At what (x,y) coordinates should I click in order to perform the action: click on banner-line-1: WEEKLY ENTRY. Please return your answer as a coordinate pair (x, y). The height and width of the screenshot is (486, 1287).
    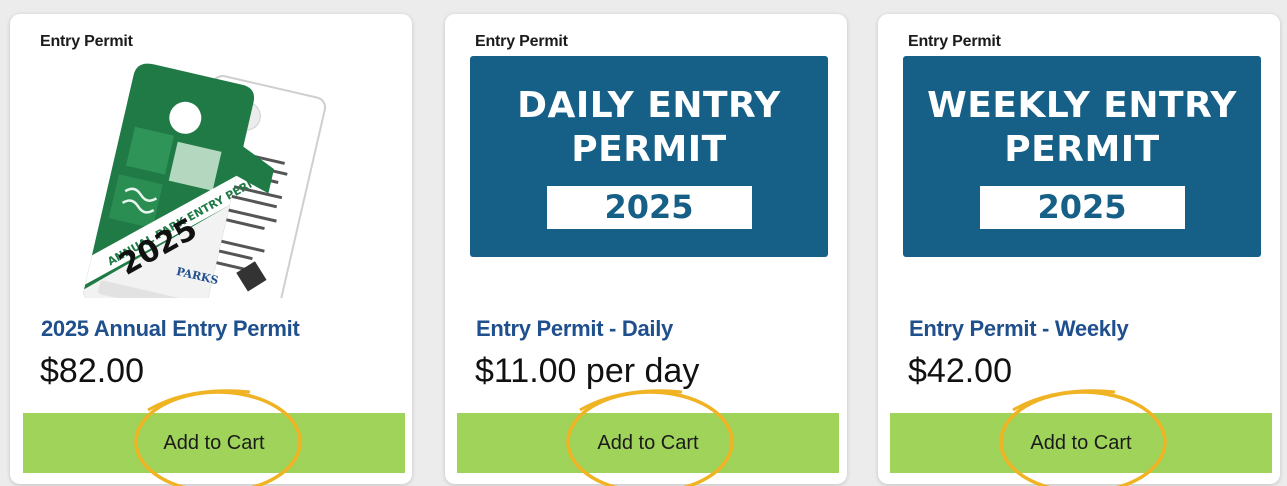
    Looking at the image, I should click on (1082, 105).